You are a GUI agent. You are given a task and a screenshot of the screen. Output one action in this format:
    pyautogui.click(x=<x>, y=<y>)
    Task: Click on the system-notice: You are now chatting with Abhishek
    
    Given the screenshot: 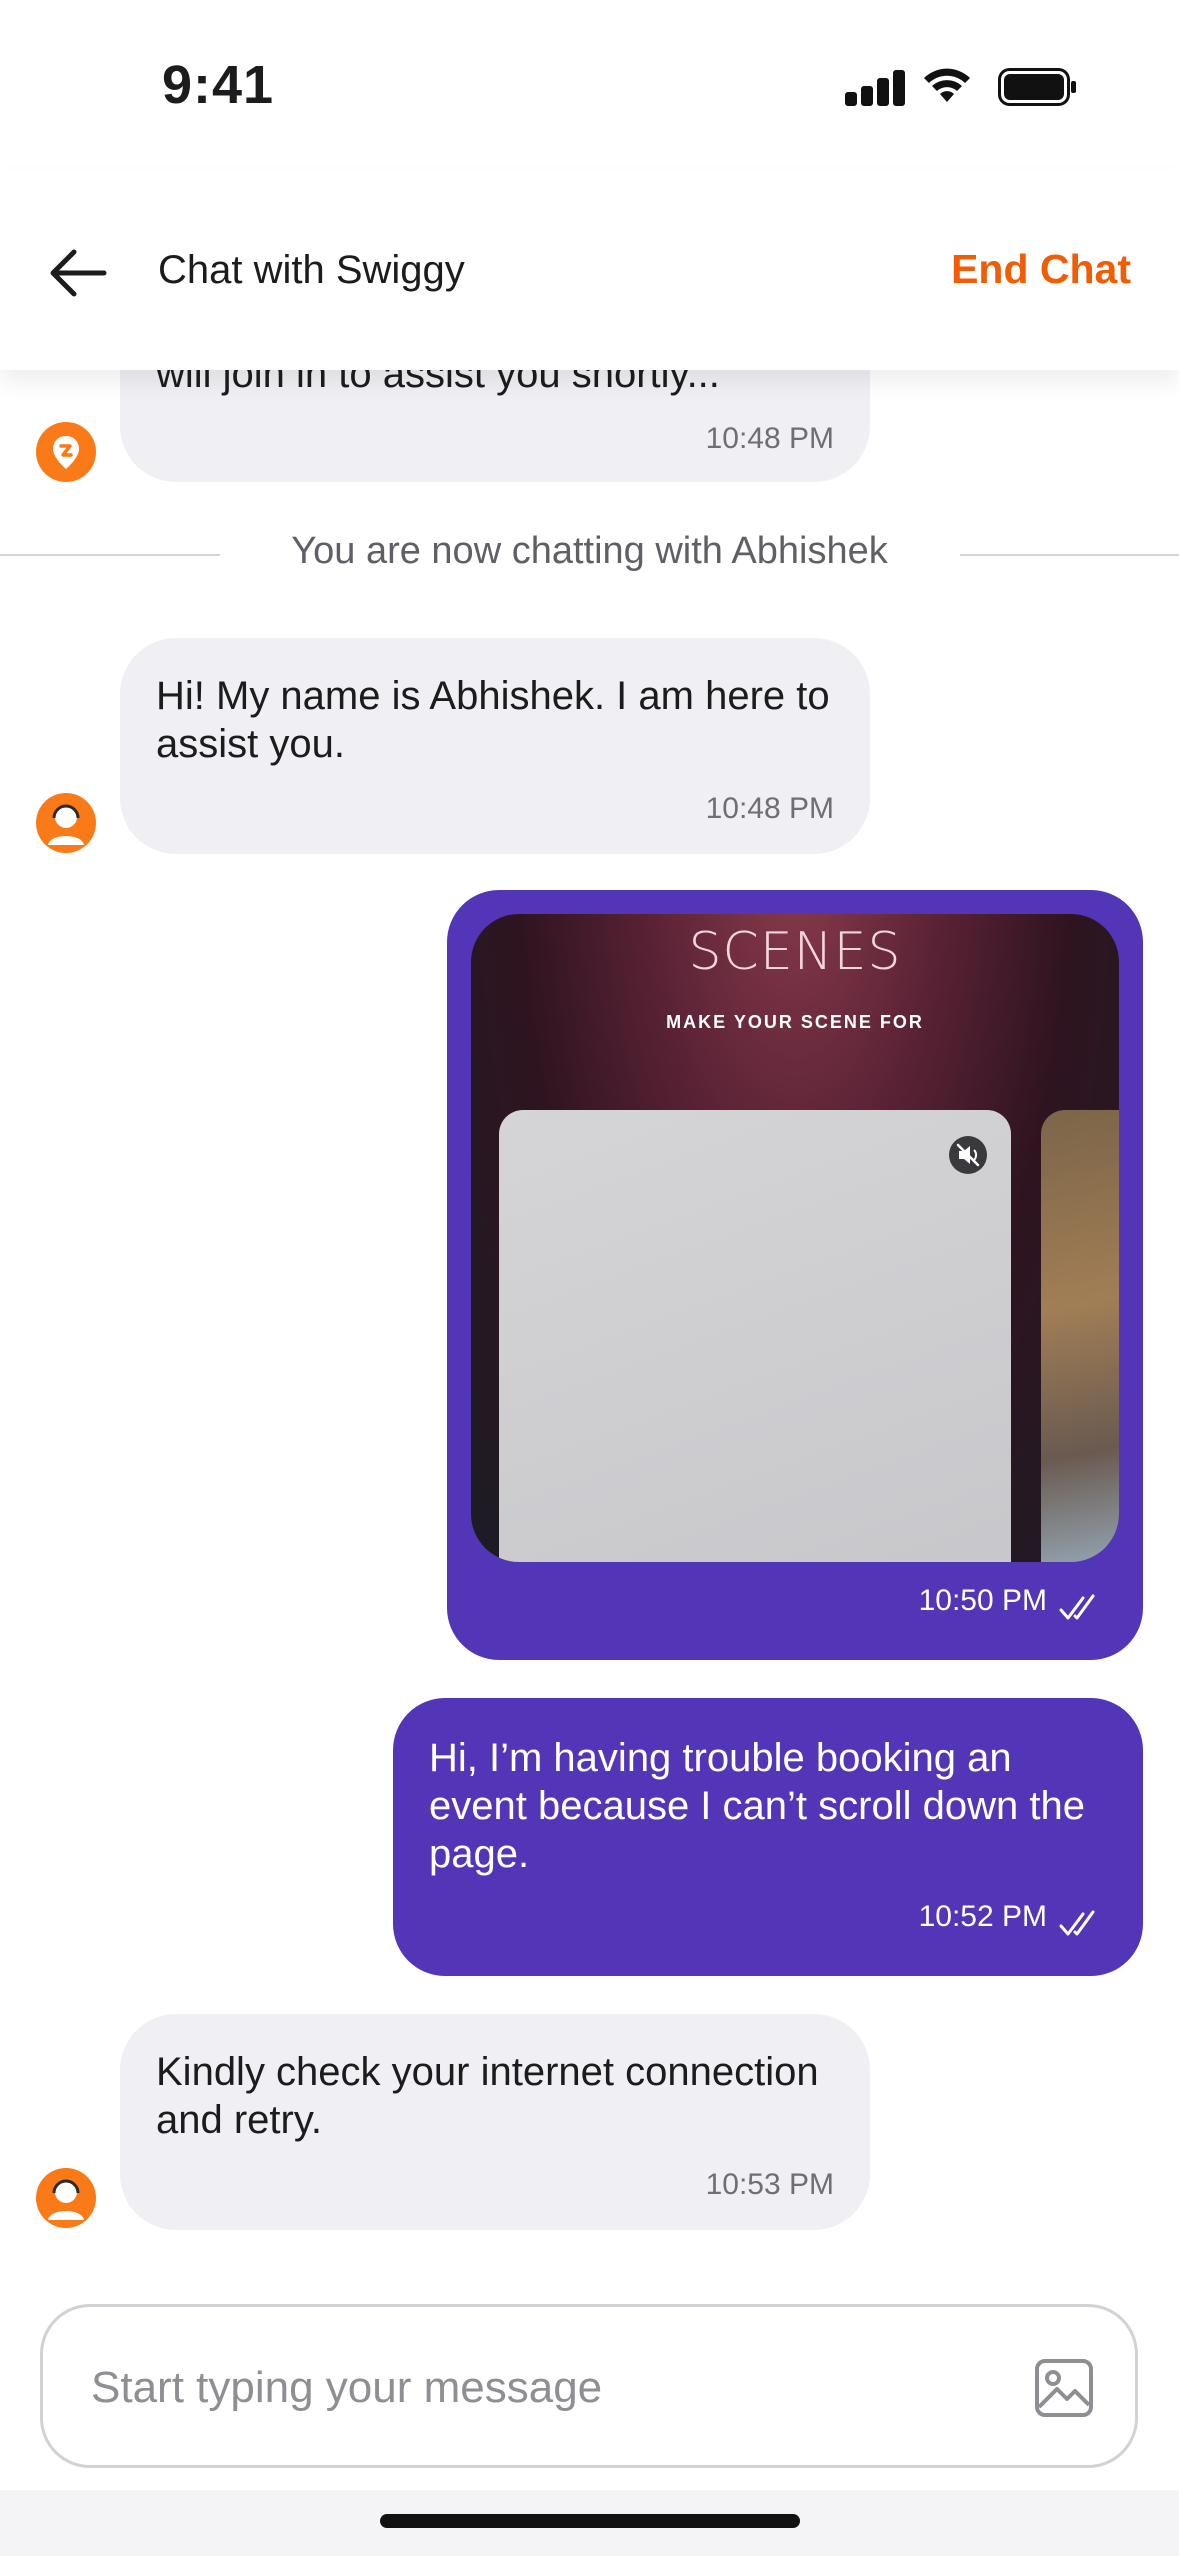 What is the action you would take?
    pyautogui.click(x=589, y=551)
    